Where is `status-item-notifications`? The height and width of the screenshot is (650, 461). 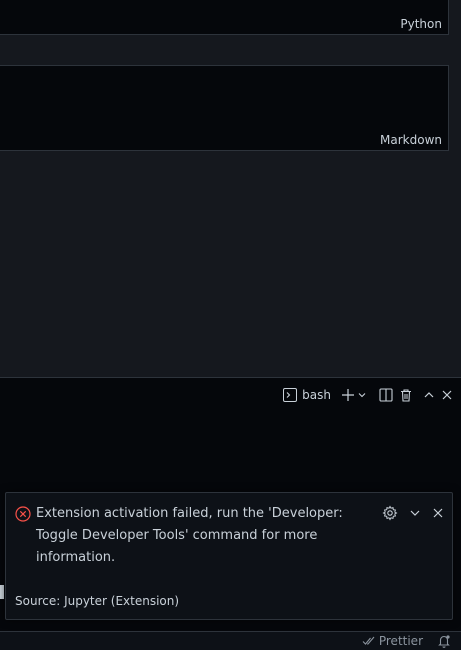 status-item-notifications is located at coordinates (444, 641).